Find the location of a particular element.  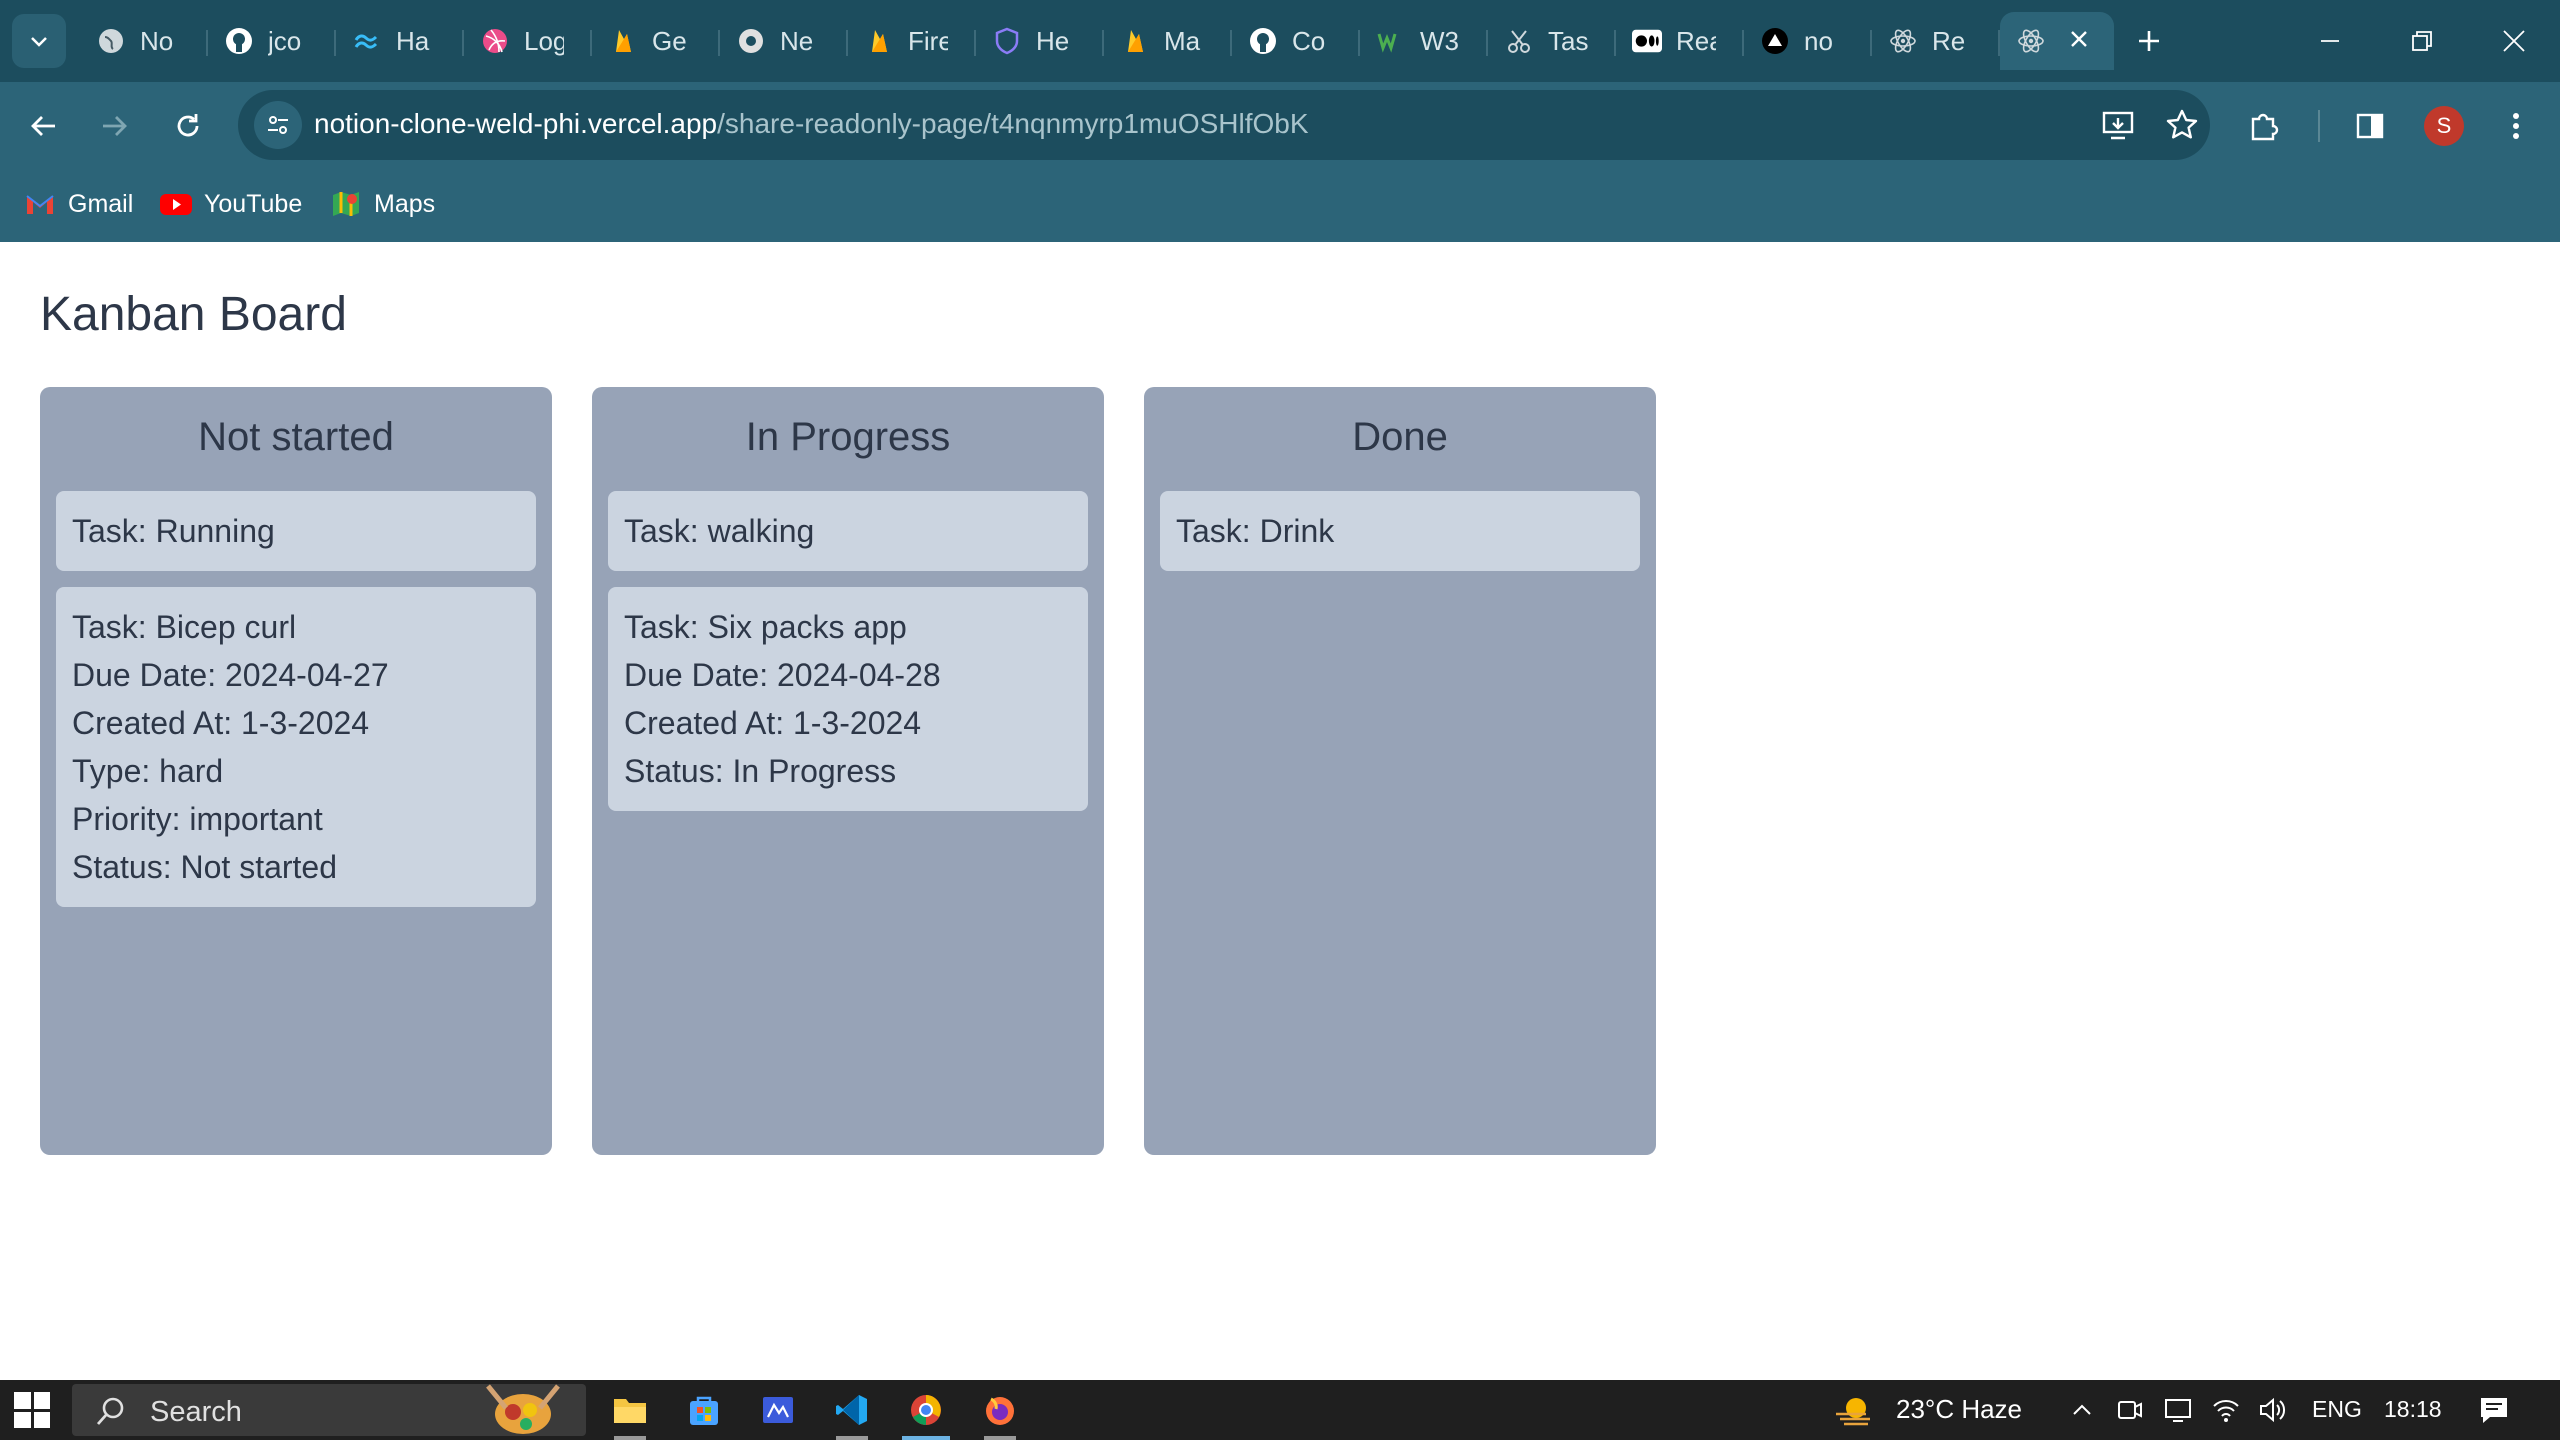

notification-icon is located at coordinates (2494, 1410).